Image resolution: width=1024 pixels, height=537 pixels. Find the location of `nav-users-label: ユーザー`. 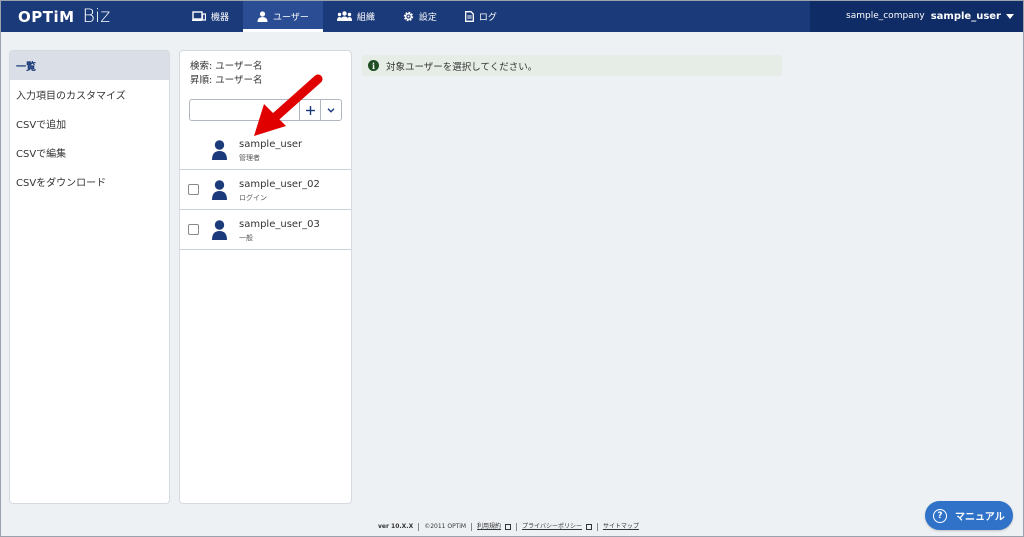

nav-users-label: ユーザー is located at coordinates (291, 17).